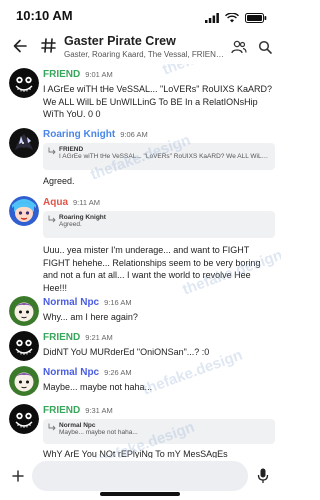  What do you see at coordinates (159, 224) in the screenshot?
I see `reply-quote: Roaring Knight Agreed.` at bounding box center [159, 224].